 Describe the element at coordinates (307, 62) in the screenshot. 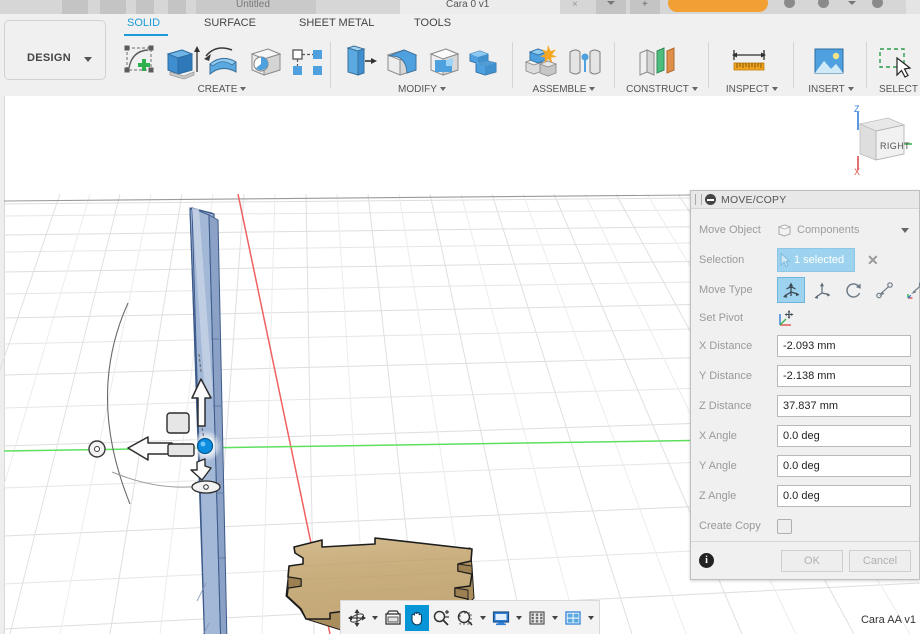

I see `pattern-icon` at that location.